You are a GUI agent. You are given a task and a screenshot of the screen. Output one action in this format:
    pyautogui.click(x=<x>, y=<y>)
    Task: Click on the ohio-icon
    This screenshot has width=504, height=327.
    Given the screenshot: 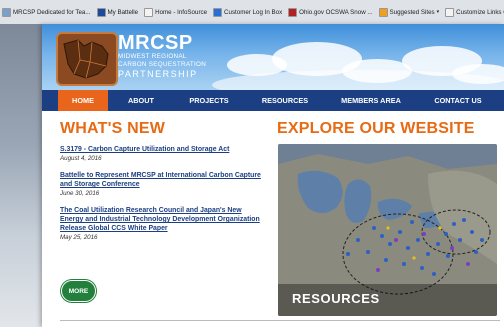 What is the action you would take?
    pyautogui.click(x=293, y=12)
    